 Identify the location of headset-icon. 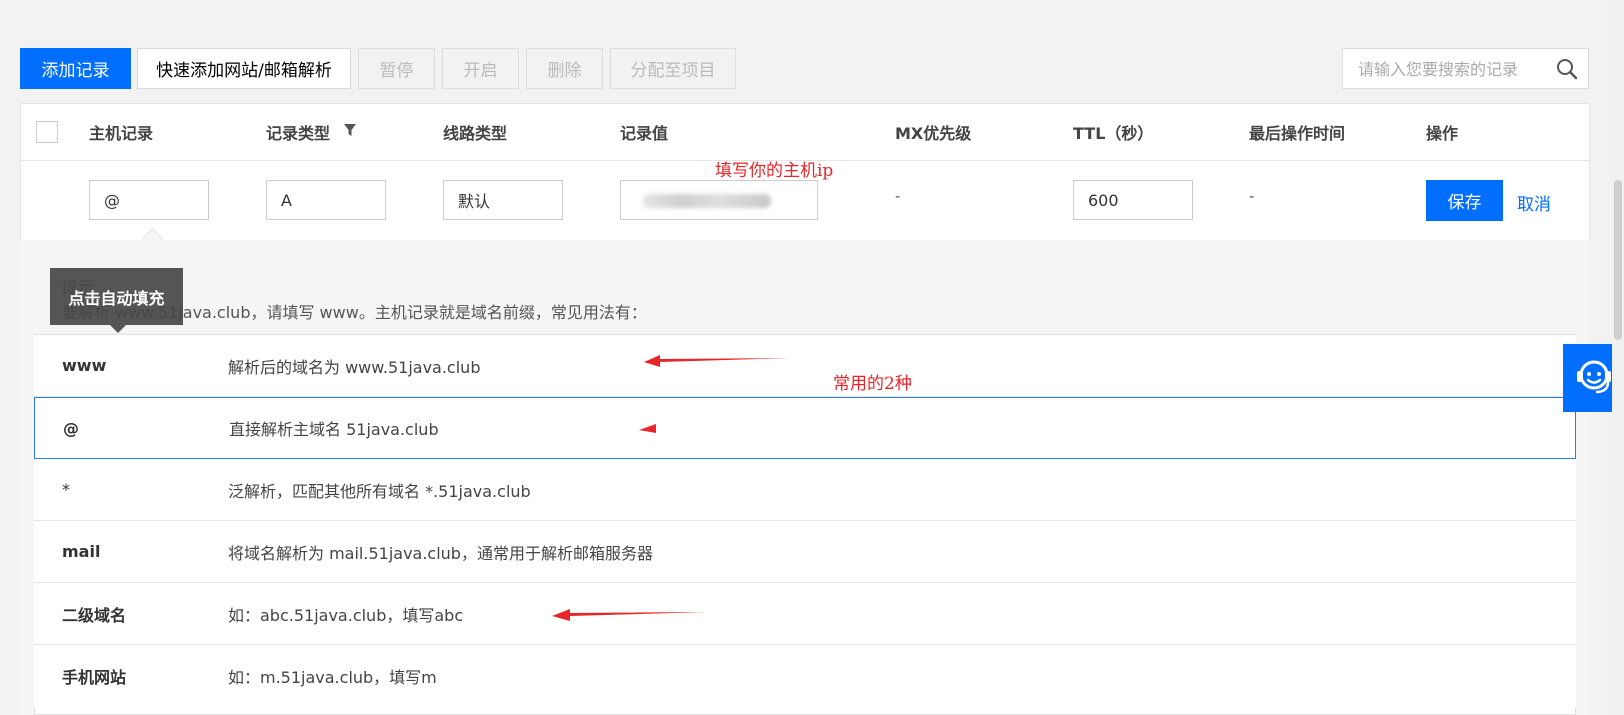
(1594, 378).